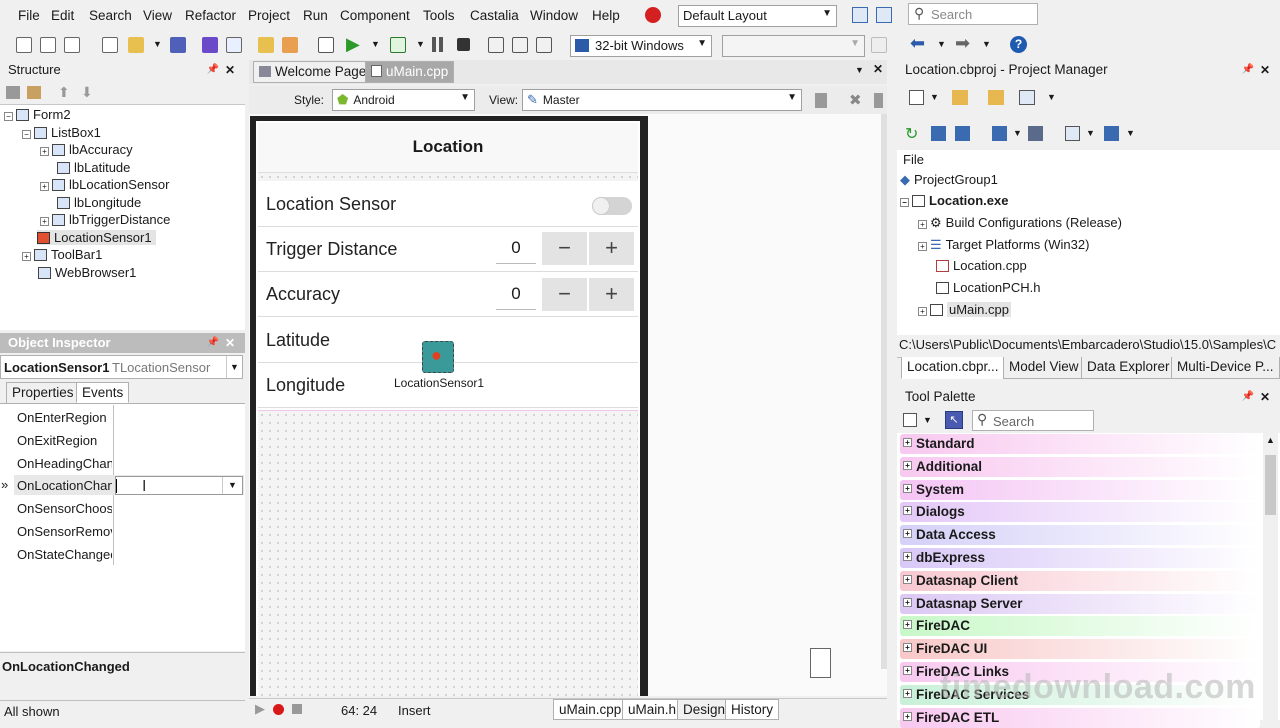 This screenshot has width=1280, height=728. What do you see at coordinates (820, 663) in the screenshot?
I see `nonvisual-component-icon` at bounding box center [820, 663].